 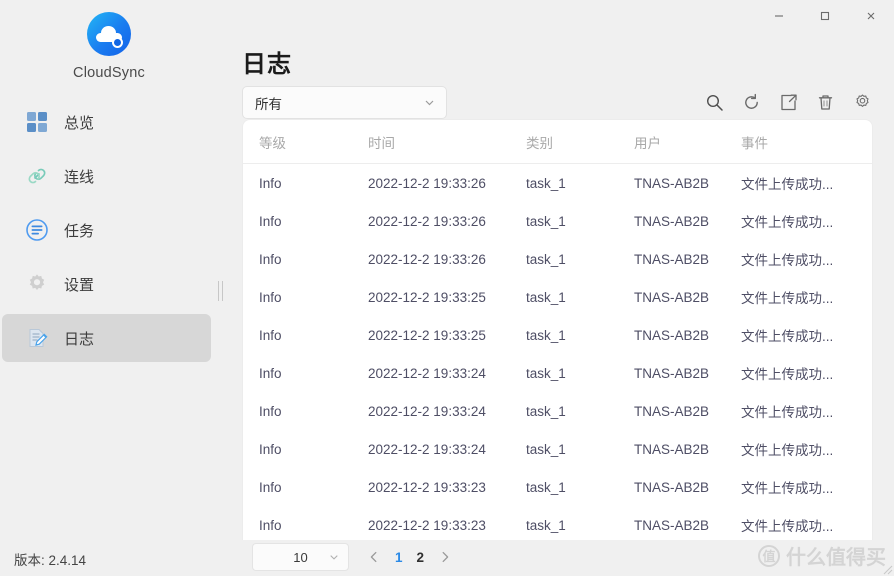 What do you see at coordinates (109, 34) in the screenshot?
I see `cloud-logo-icon` at bounding box center [109, 34].